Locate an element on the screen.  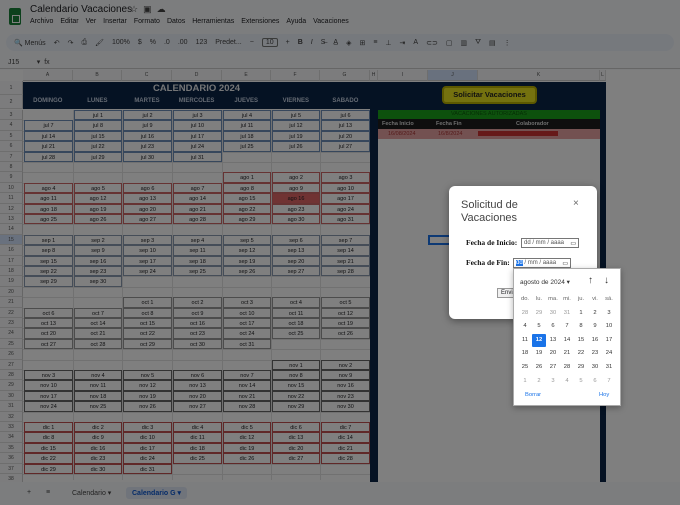
picker-day: 19 is located at coordinates (539, 354).